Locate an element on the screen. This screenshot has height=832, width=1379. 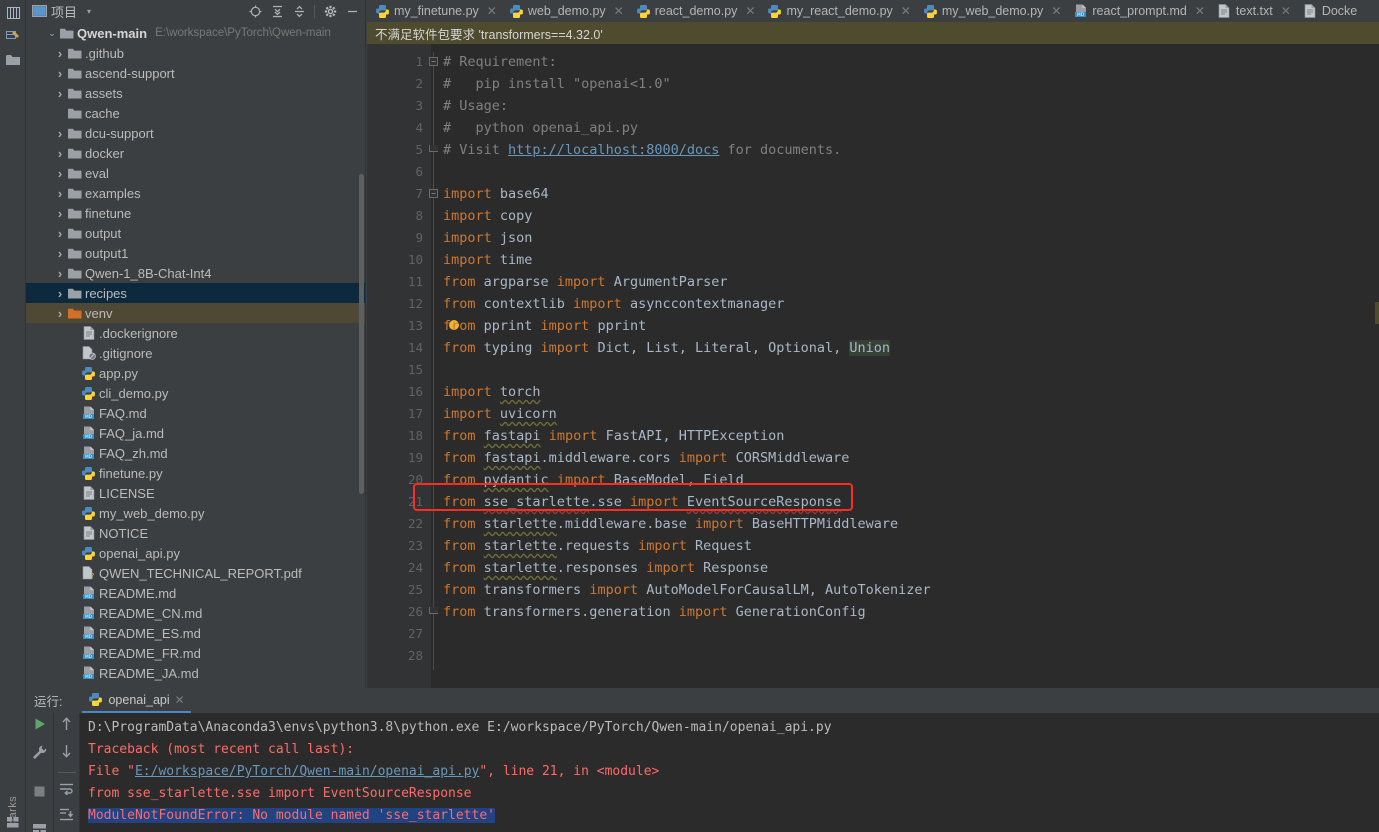
tree-item-ascend-support: › ascend-support is located at coordinates (195, 73).